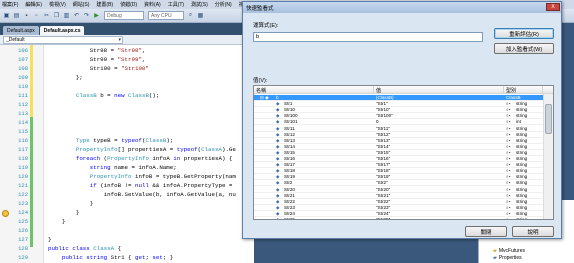 This screenshot has width=574, height=263. Describe the element at coordinates (199, 4) in the screenshot. I see `menu-item: 測試(S)` at that location.